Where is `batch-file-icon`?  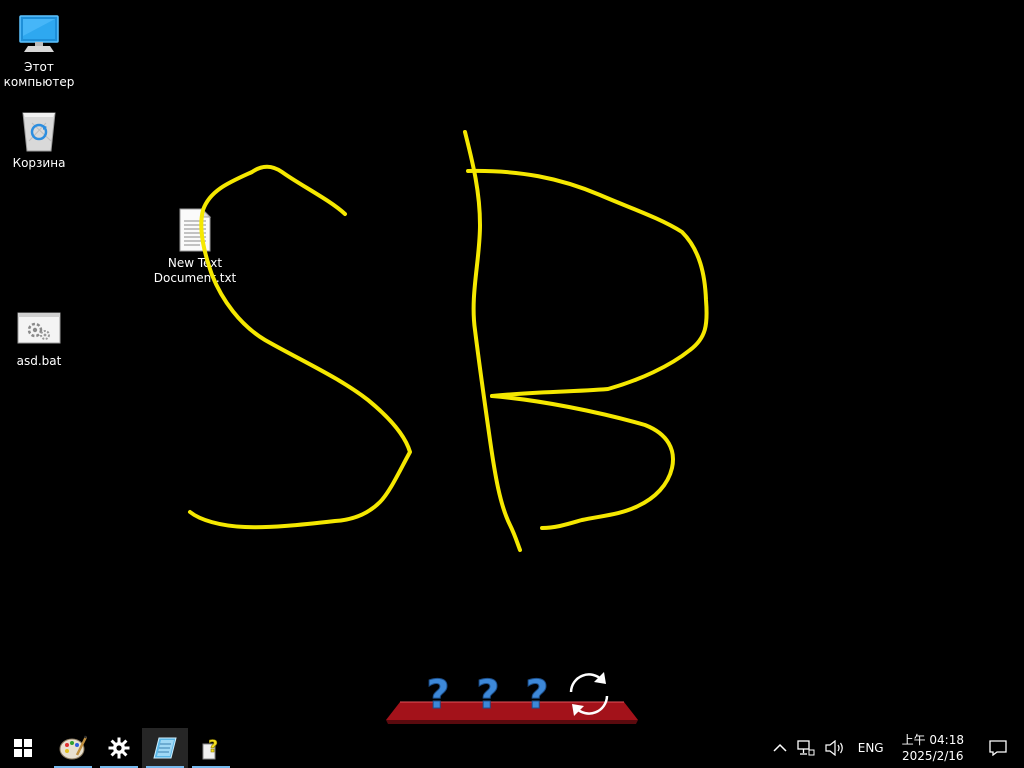
batch-file-icon is located at coordinates (39, 328).